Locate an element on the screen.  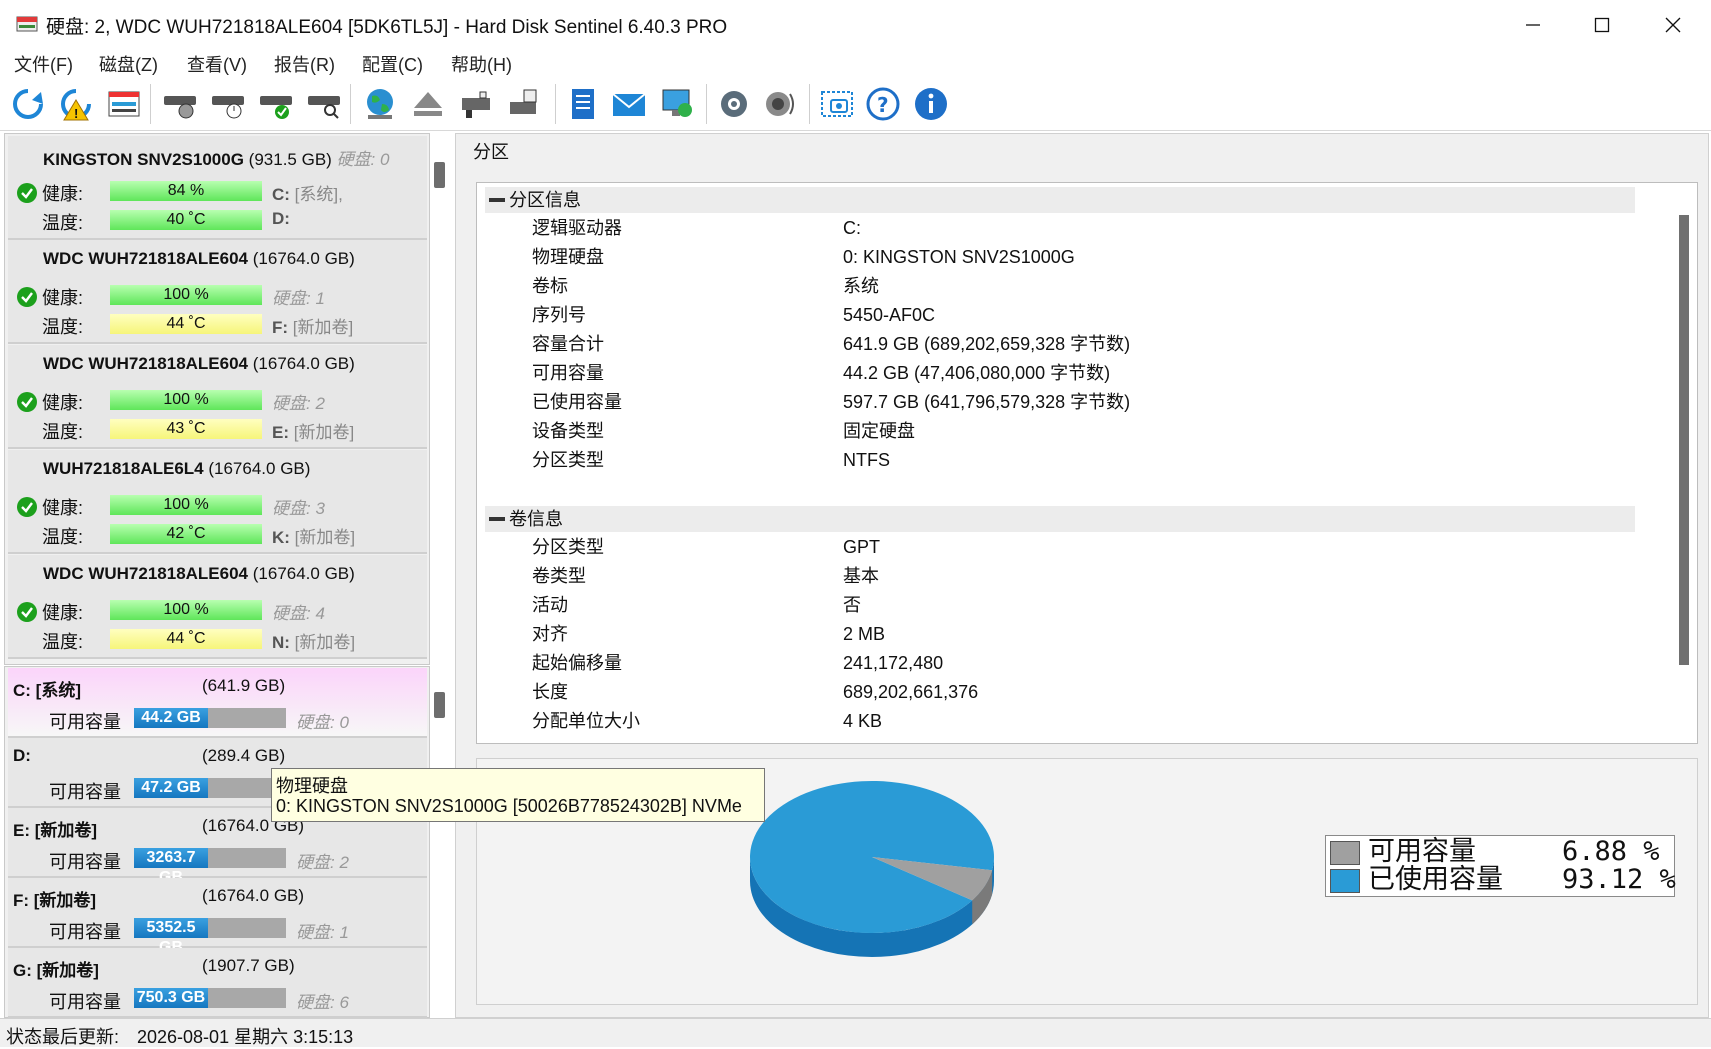
refresh-button is located at coordinates (28, 104).